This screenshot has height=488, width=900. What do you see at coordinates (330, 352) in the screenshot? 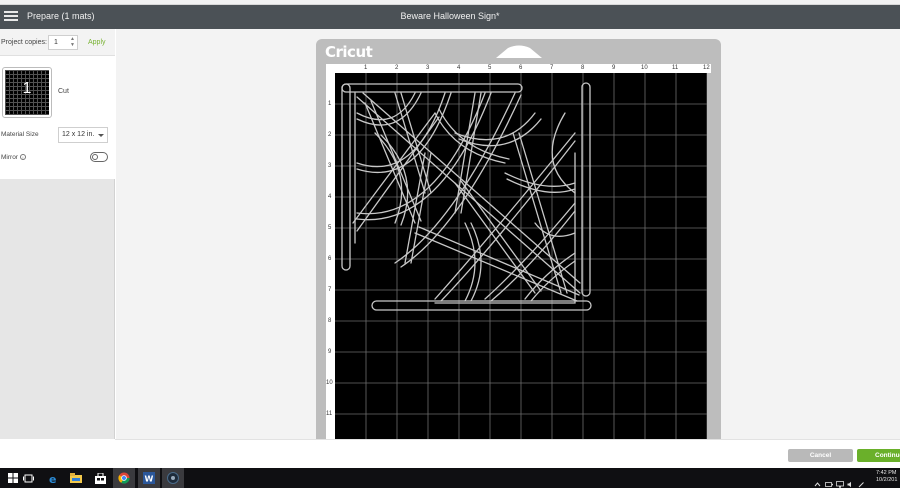
I see `ruler-left-label: 9` at bounding box center [330, 352].